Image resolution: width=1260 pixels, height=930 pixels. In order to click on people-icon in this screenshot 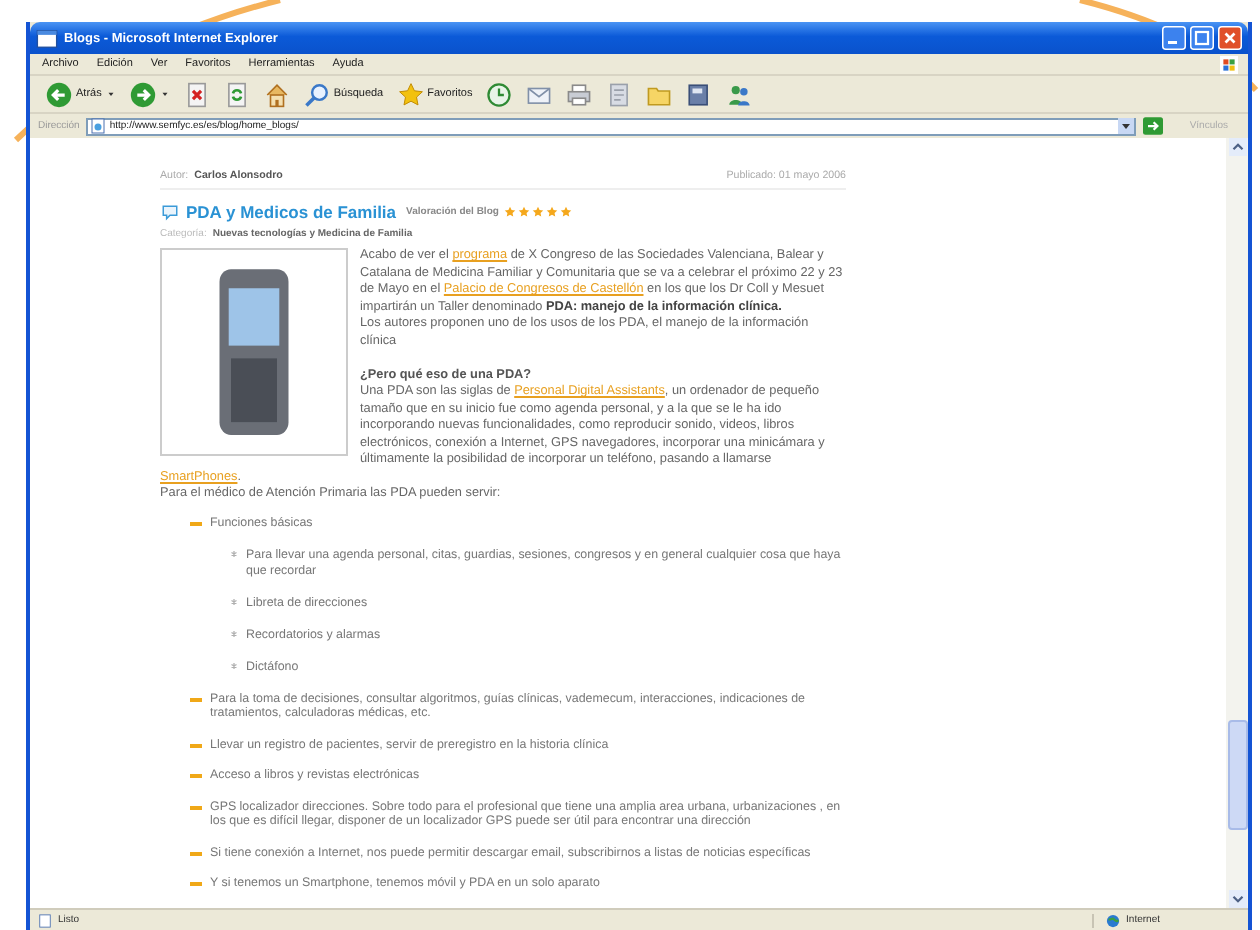, I will do `click(739, 94)`.